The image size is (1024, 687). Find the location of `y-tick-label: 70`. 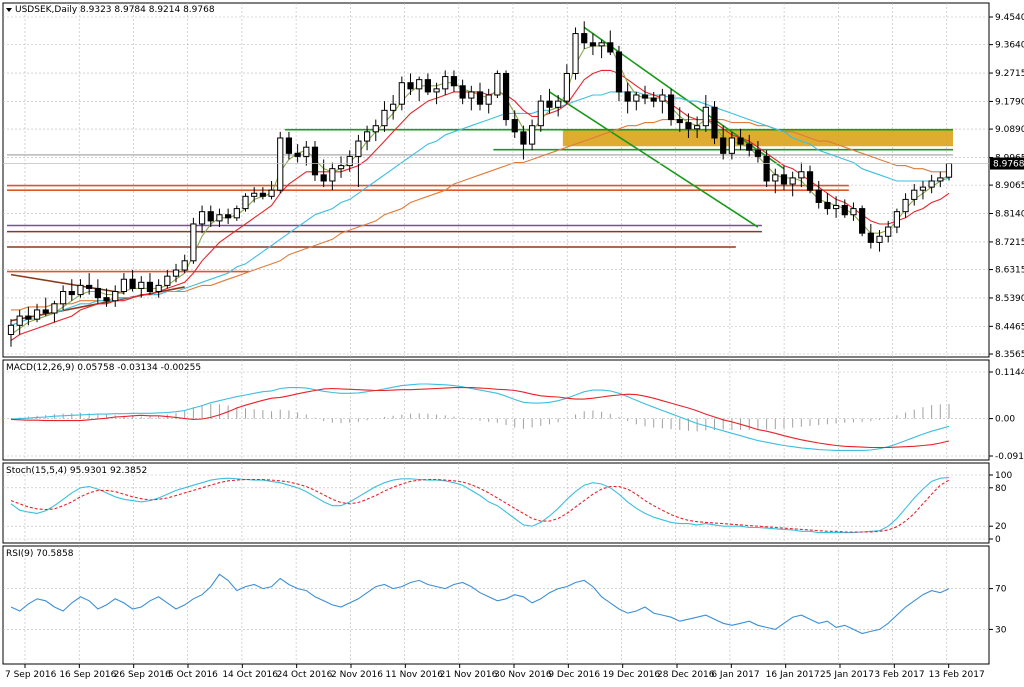

y-tick-label: 70 is located at coordinates (1001, 590).